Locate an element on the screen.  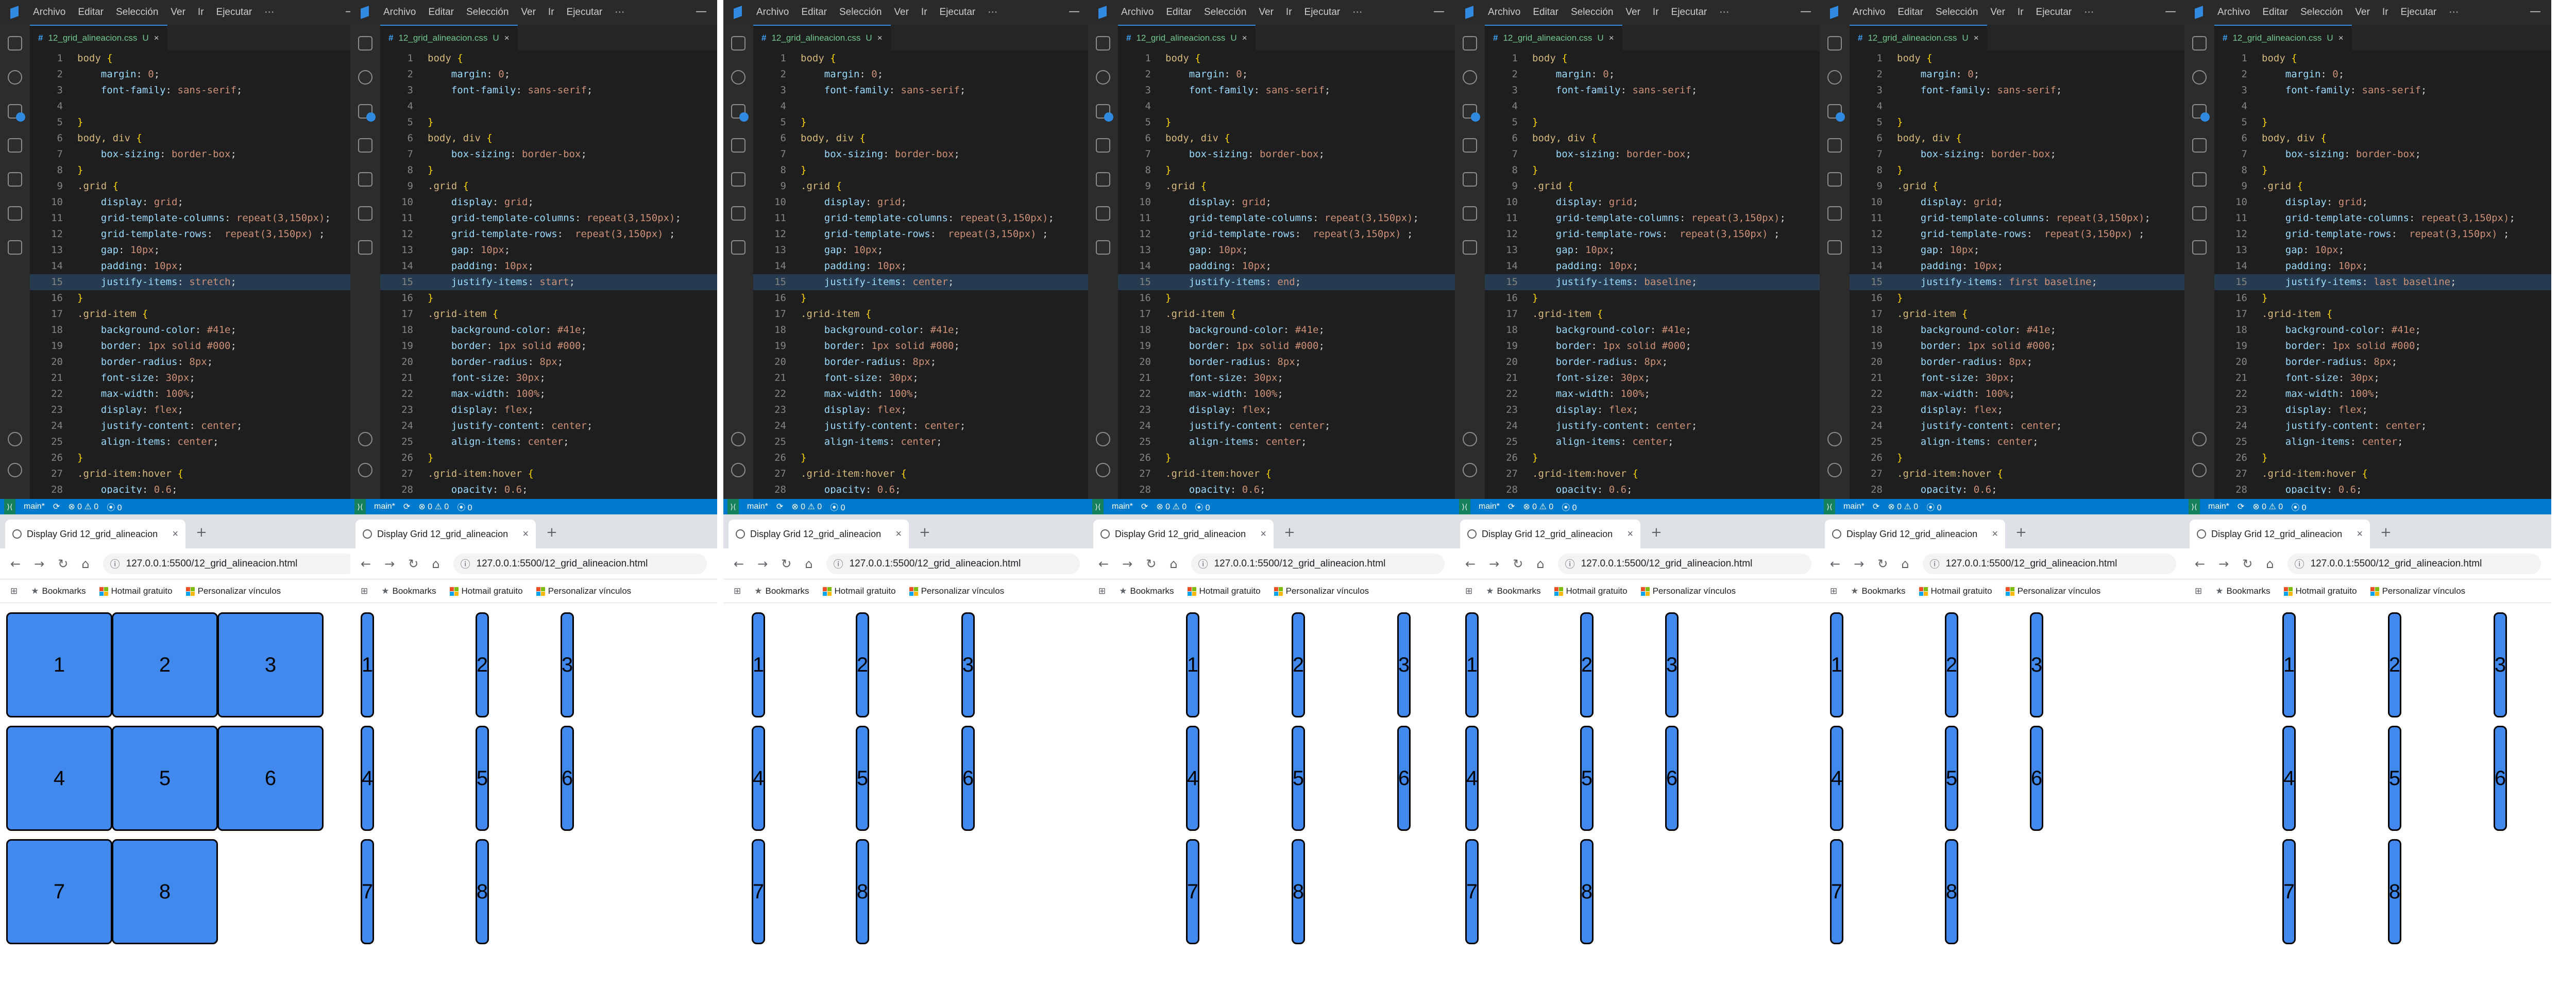
problems-indicator: ⊗ 0 ⚠ 0 is located at coordinates (433, 507).